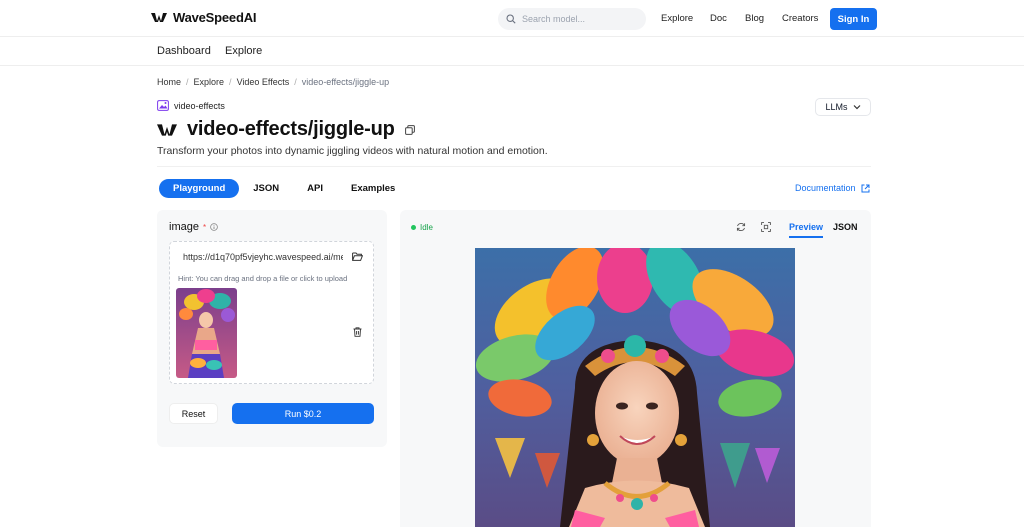 This screenshot has height=527, width=1024. I want to click on image-field-label: image *, so click(193, 227).